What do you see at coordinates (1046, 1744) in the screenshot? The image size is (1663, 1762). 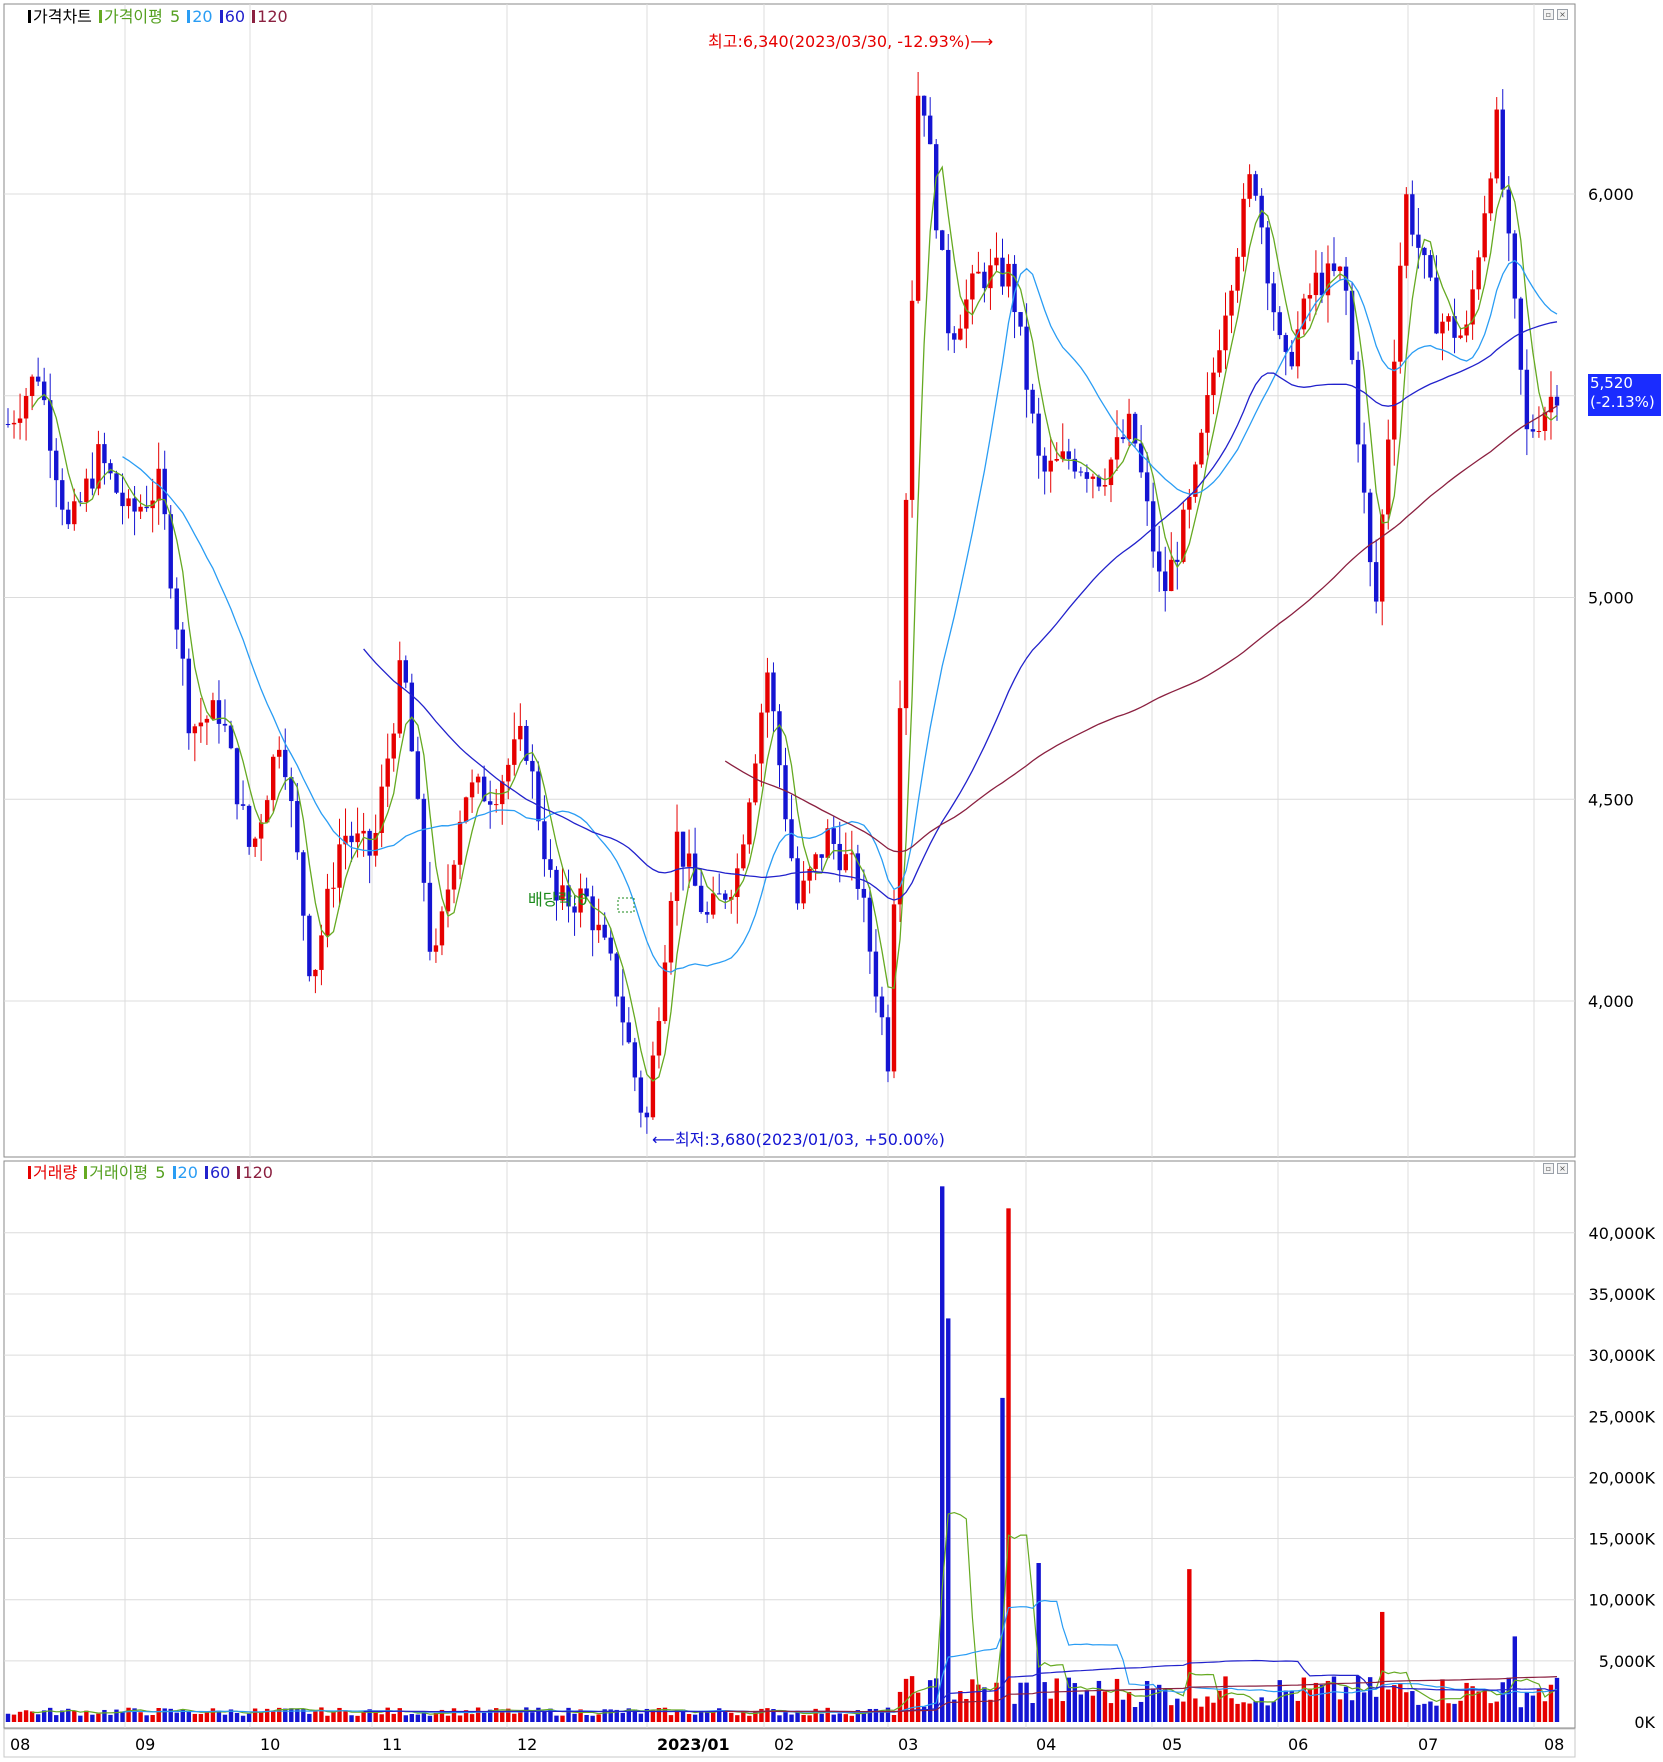 I see `x-axis-month-label: 04` at bounding box center [1046, 1744].